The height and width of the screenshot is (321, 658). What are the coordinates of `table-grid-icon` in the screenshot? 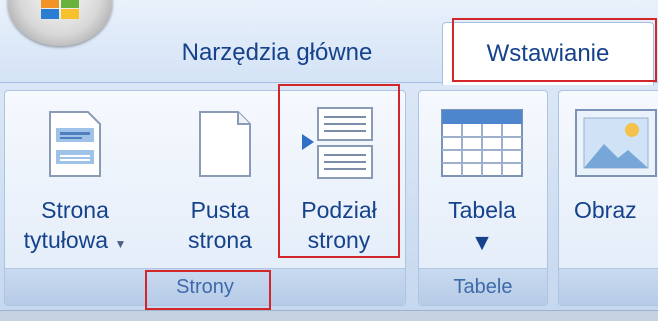 It's located at (482, 143).